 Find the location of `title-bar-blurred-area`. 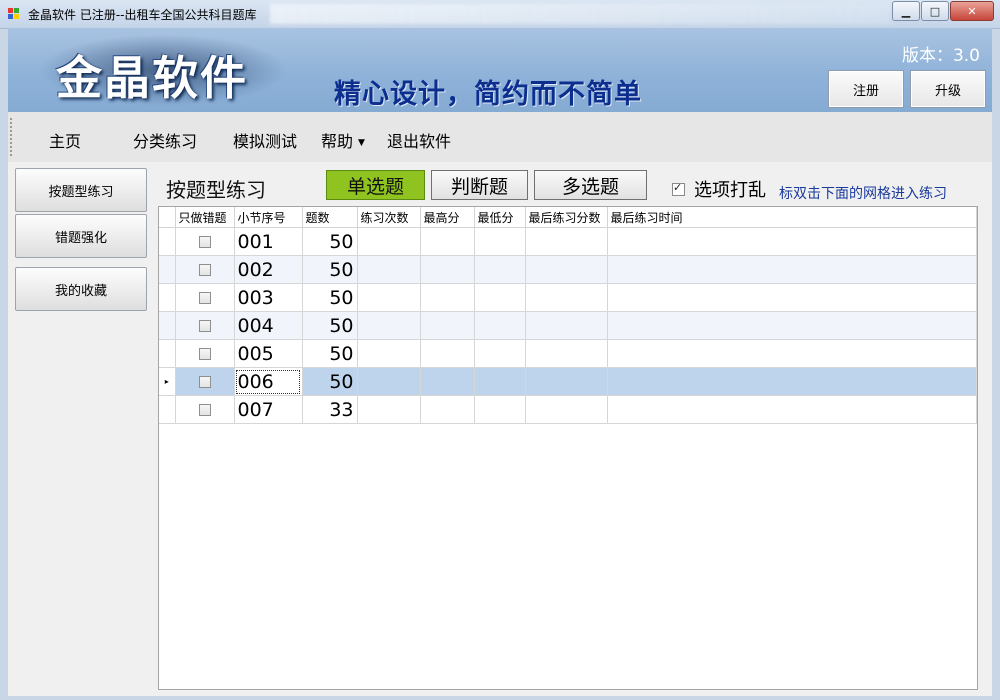

title-bar-blurred-area is located at coordinates (580, 14).